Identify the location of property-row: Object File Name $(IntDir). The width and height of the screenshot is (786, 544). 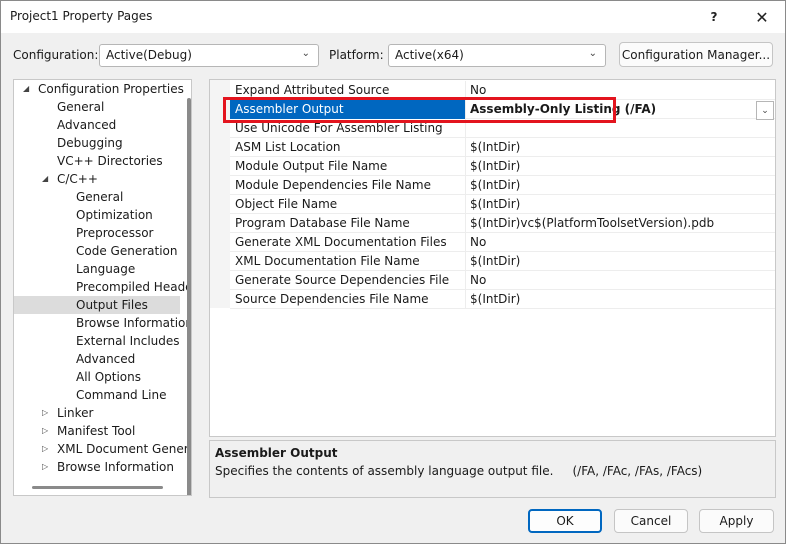
(502, 204).